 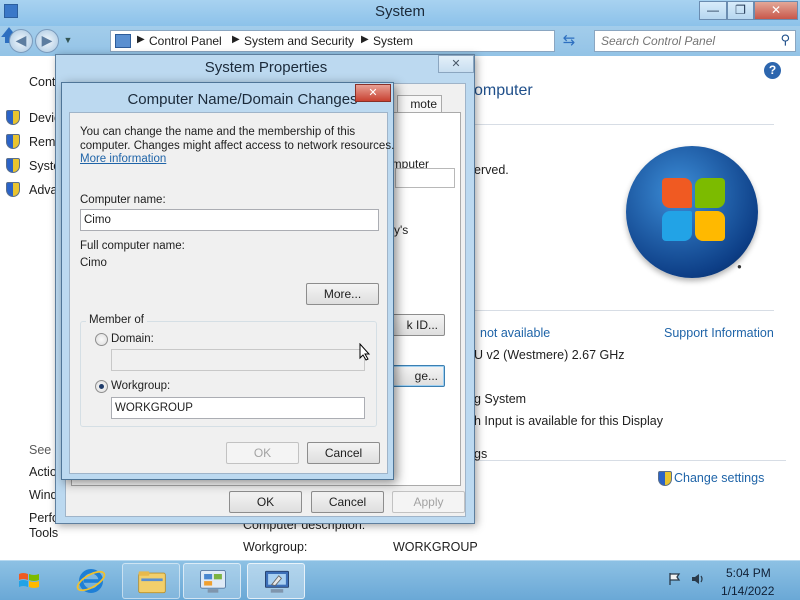 I want to click on action-center-flag-icon, so click(x=675, y=579).